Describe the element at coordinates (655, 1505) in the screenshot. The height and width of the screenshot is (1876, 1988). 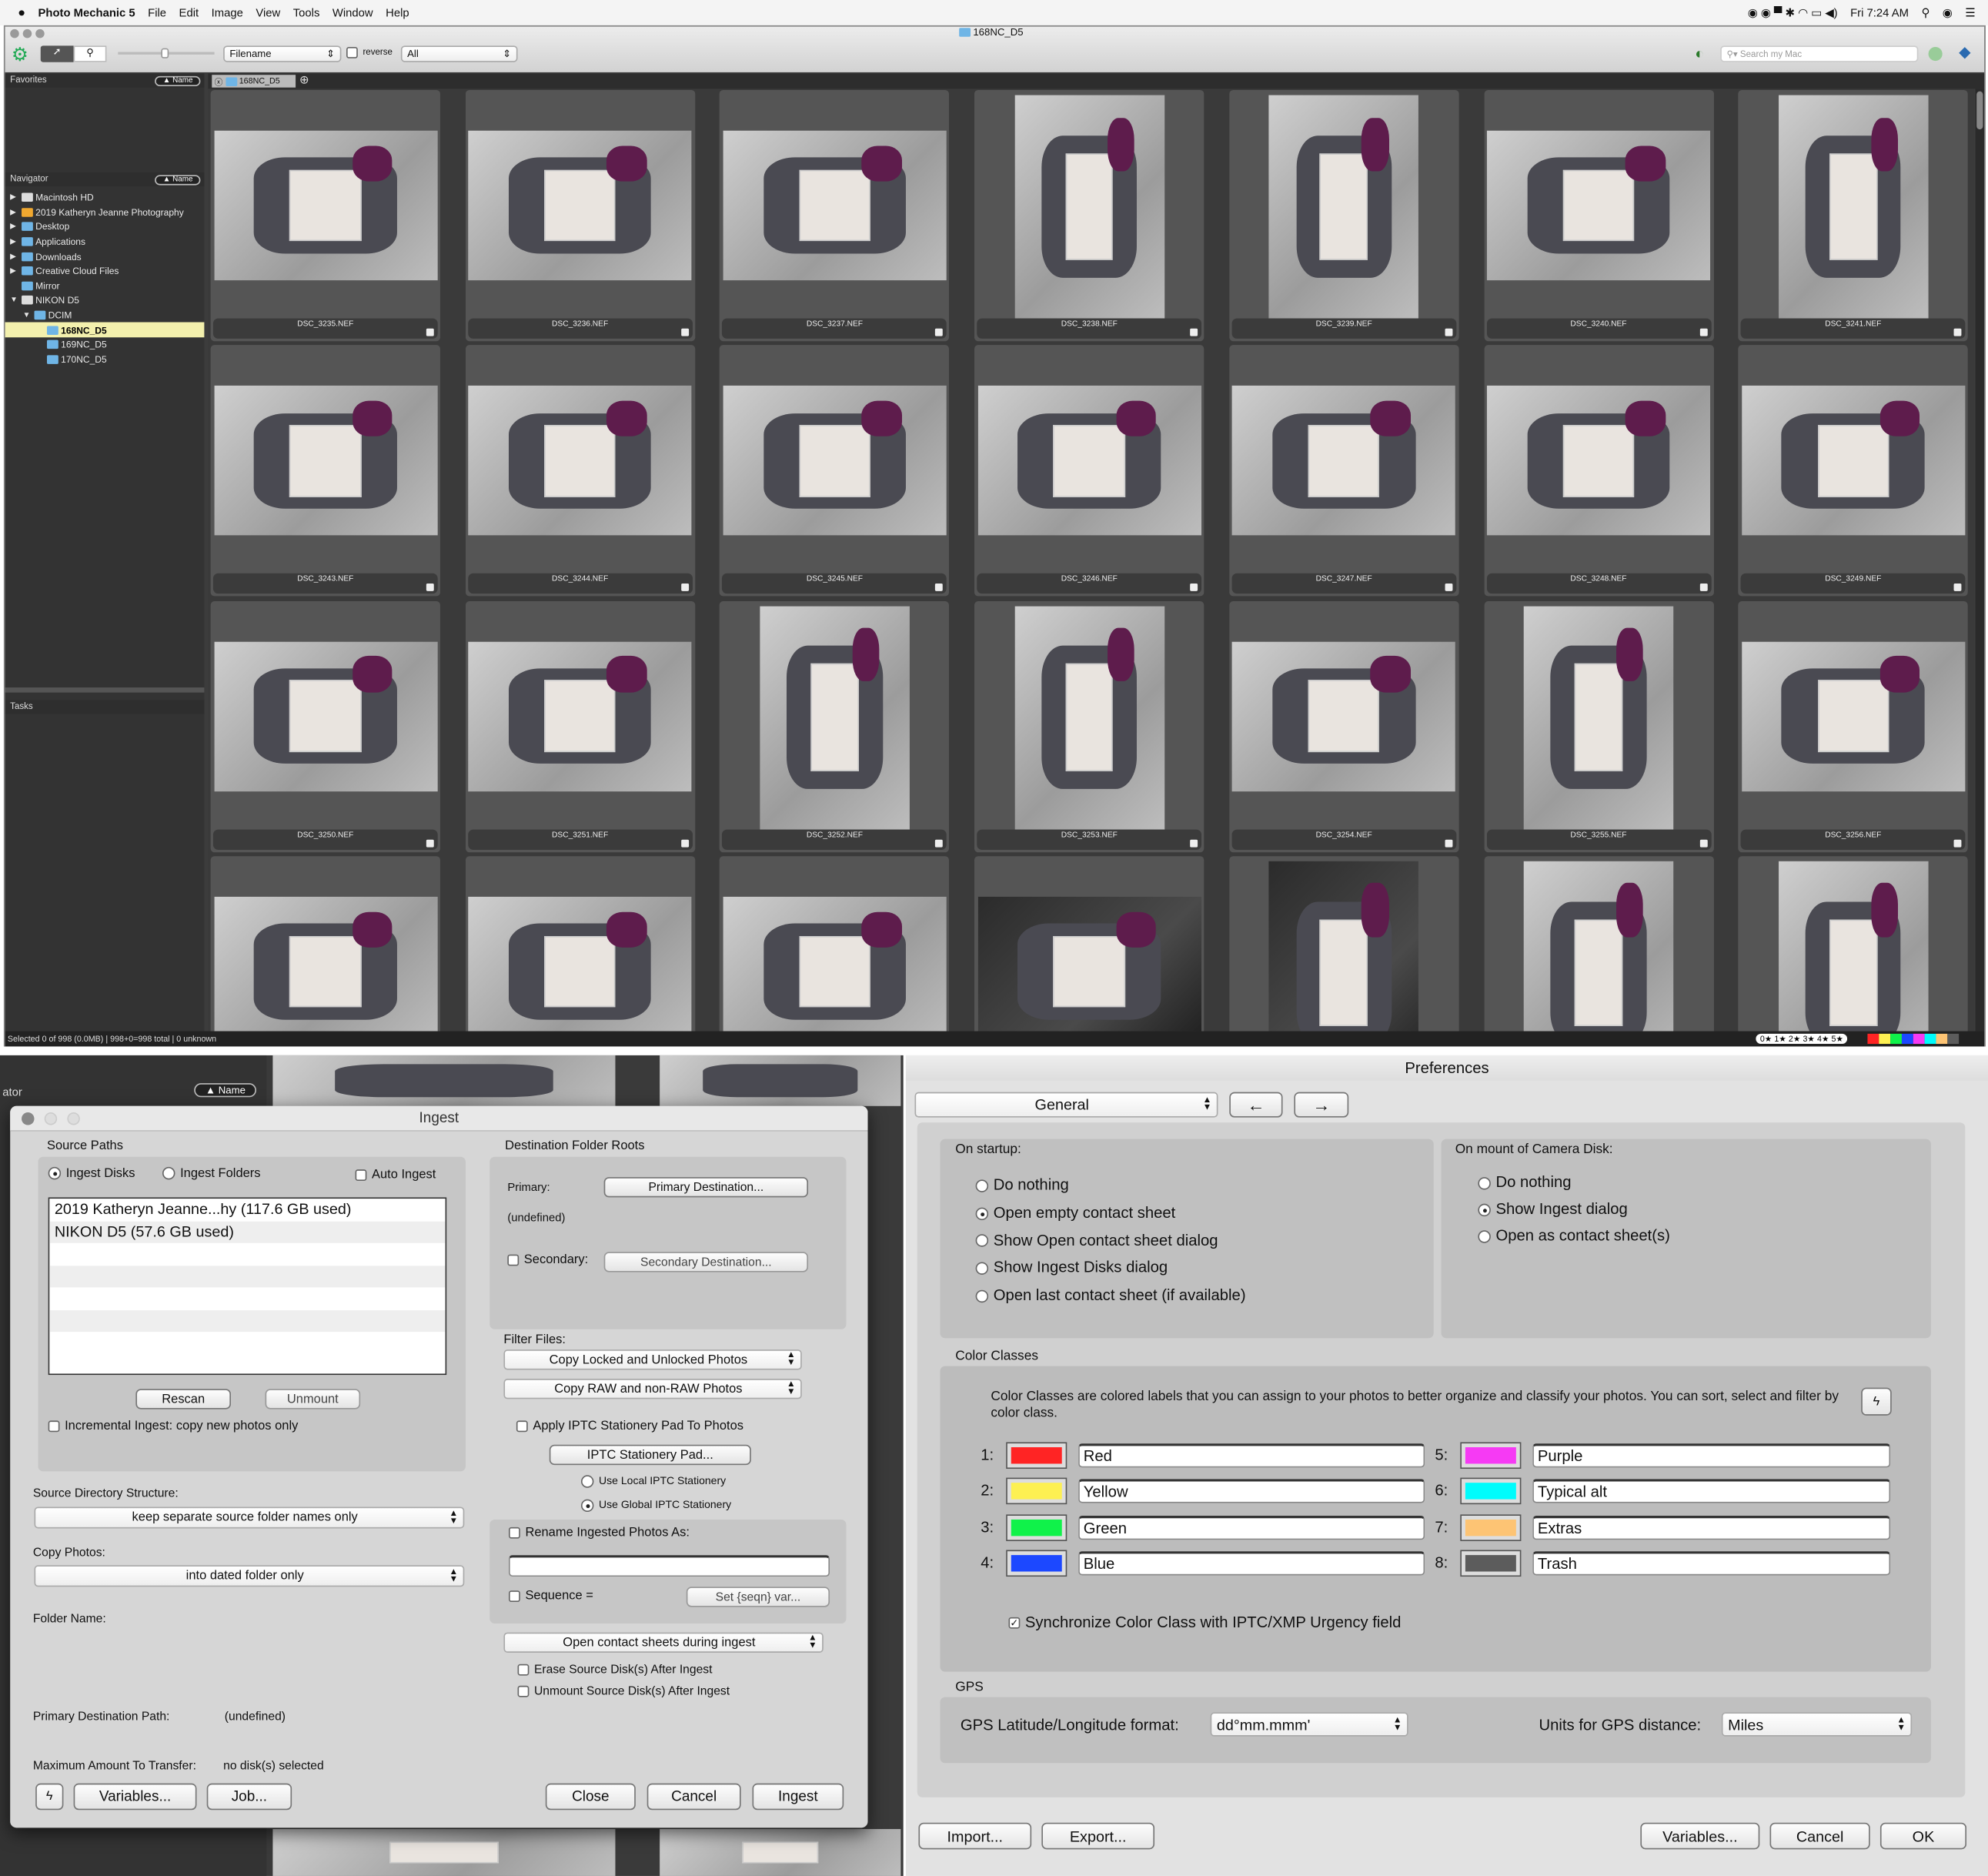
I see `use-global-iptc-radio: Use Global IPTC Stationery` at that location.